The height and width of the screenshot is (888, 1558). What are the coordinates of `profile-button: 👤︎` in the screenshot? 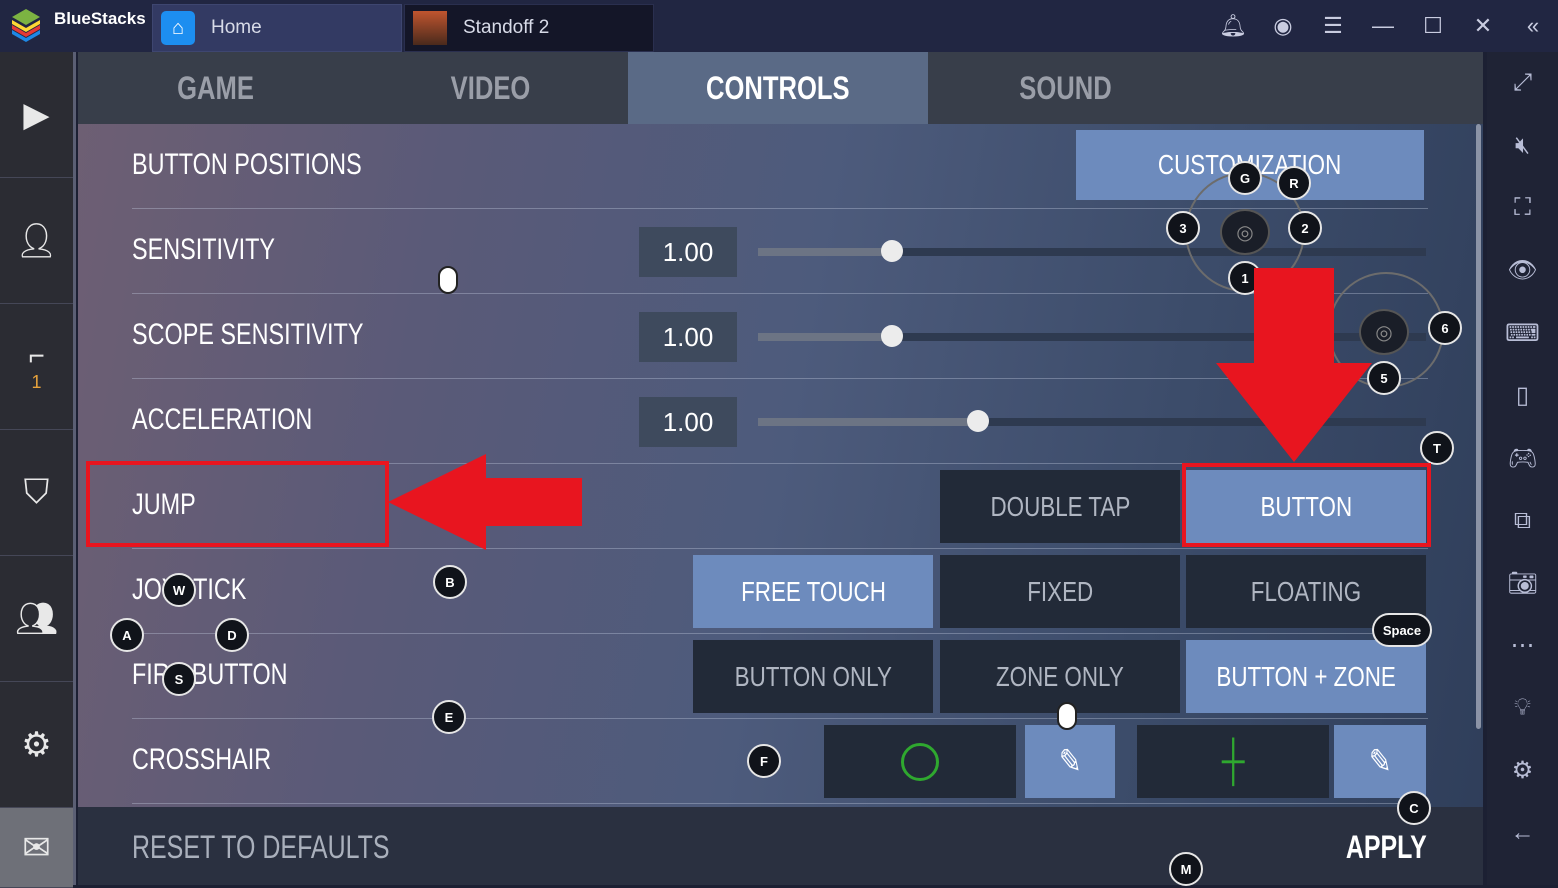 It's located at (36, 241).